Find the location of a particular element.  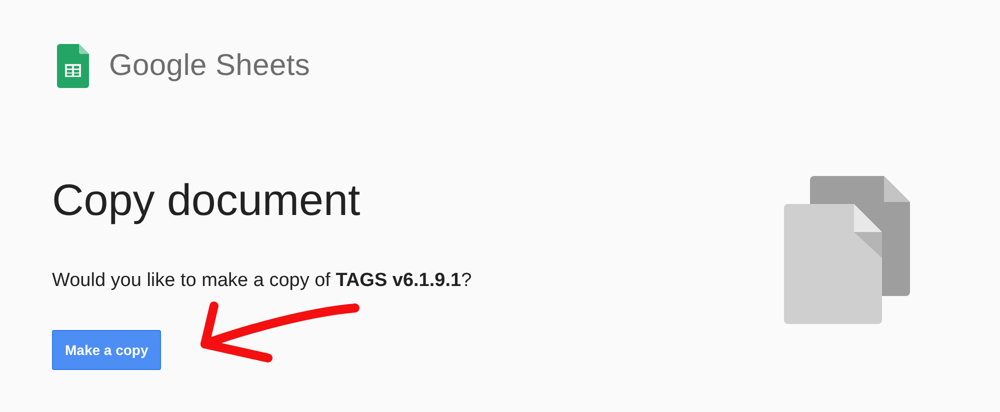

page-title: Copy document is located at coordinates (206, 201).